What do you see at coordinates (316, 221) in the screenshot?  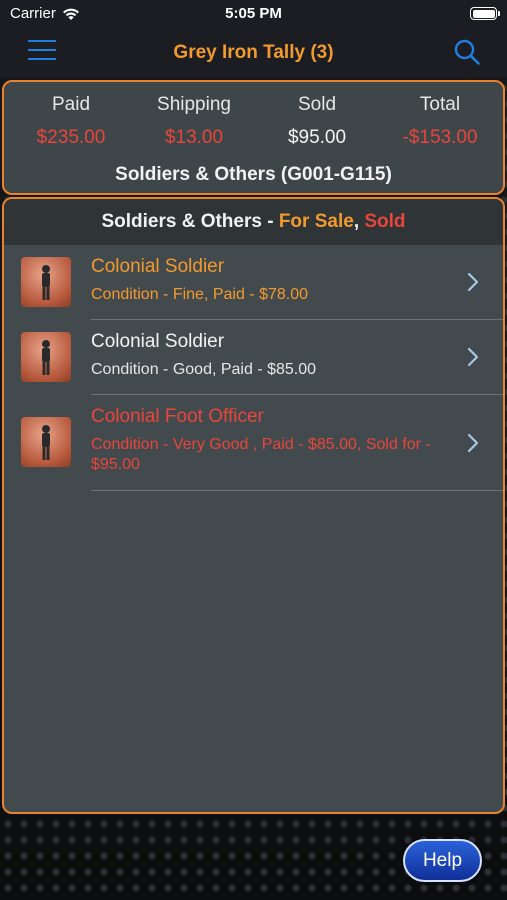 I see `legend-for-sale: For Sale` at bounding box center [316, 221].